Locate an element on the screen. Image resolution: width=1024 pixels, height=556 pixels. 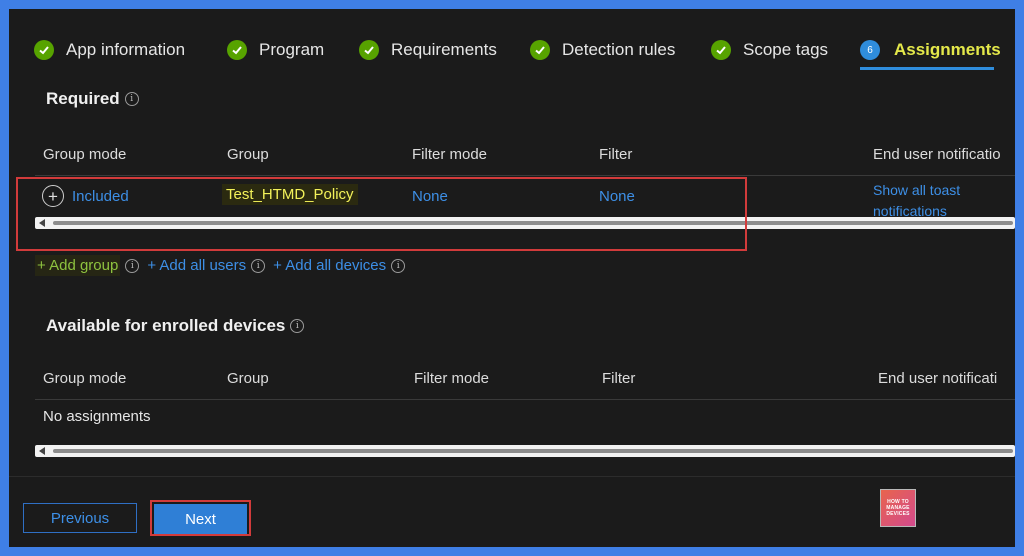
step-assignments: 6 Assignments is located at coordinates (930, 50).